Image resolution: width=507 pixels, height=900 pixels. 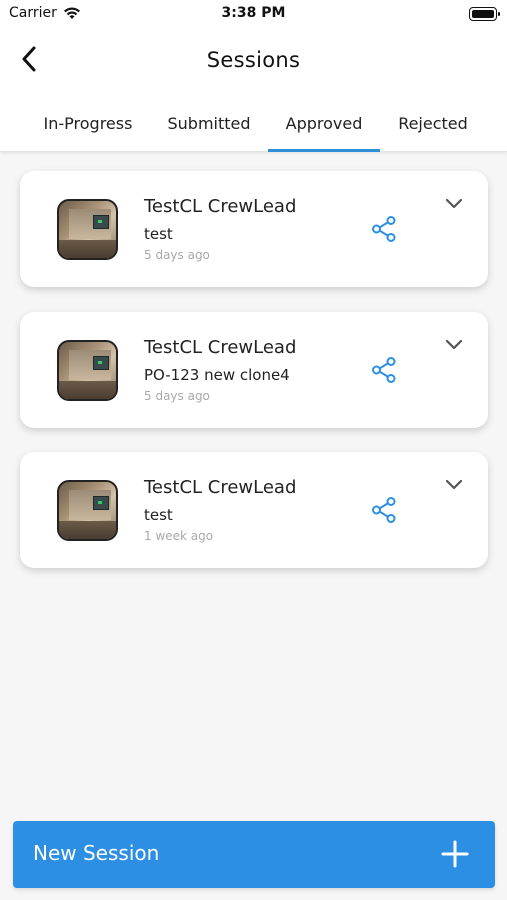 I want to click on battery-icon, so click(x=484, y=14).